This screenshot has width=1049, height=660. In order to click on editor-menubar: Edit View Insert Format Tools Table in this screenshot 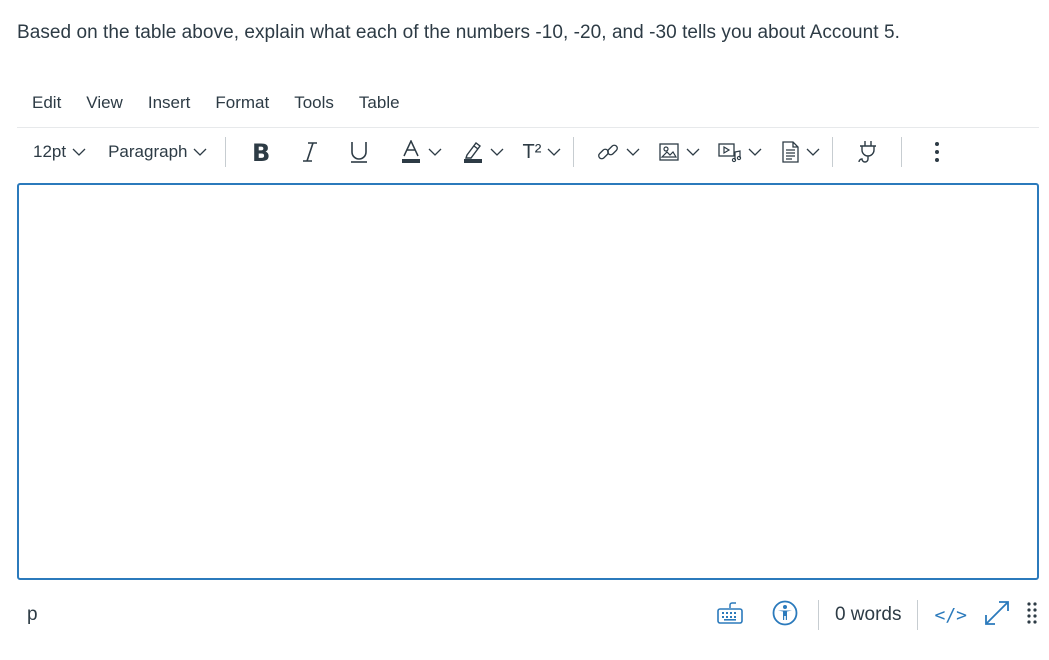, I will do `click(213, 103)`.